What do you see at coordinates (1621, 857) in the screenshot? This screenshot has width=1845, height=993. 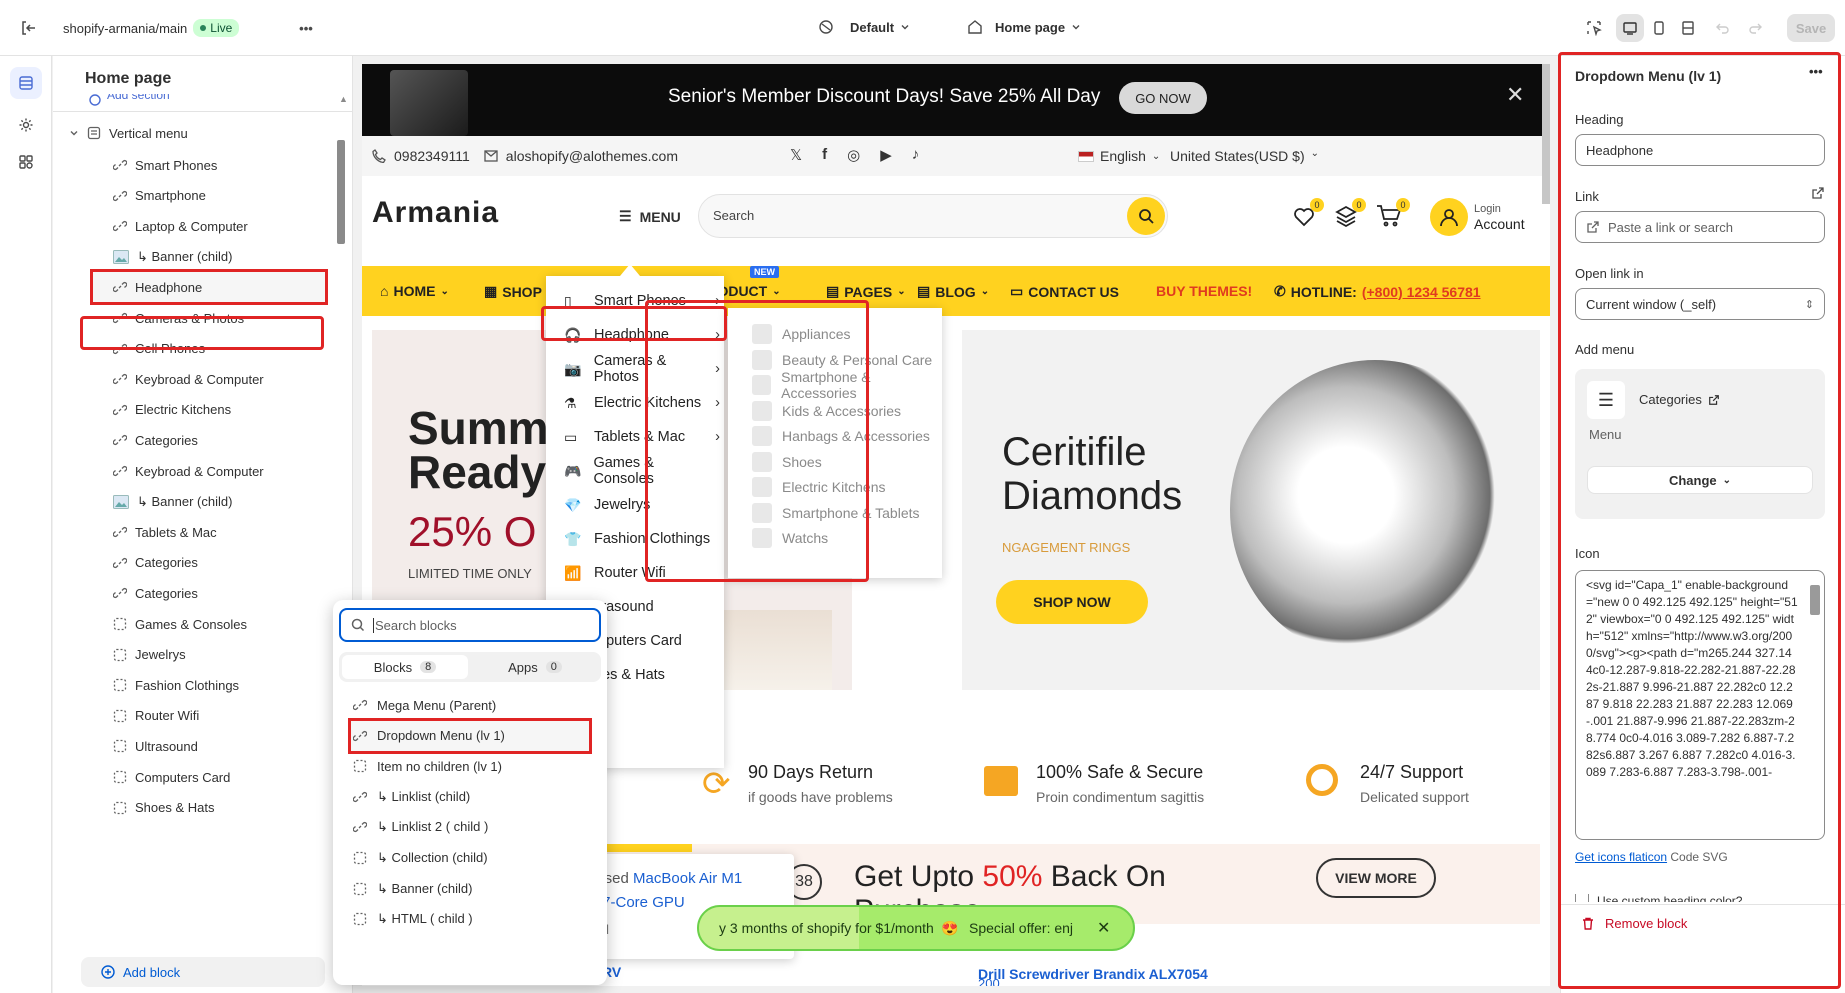 I see `flaticon-link: Get icons flaticon` at bounding box center [1621, 857].